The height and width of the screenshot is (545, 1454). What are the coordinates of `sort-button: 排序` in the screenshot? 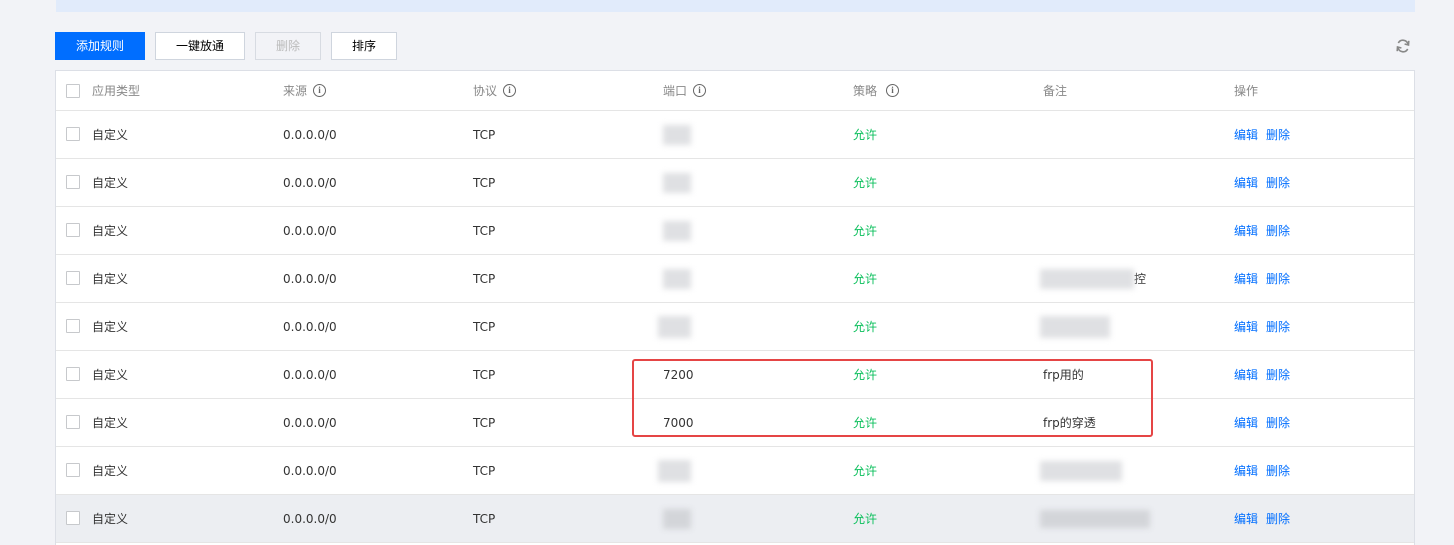 It's located at (364, 46).